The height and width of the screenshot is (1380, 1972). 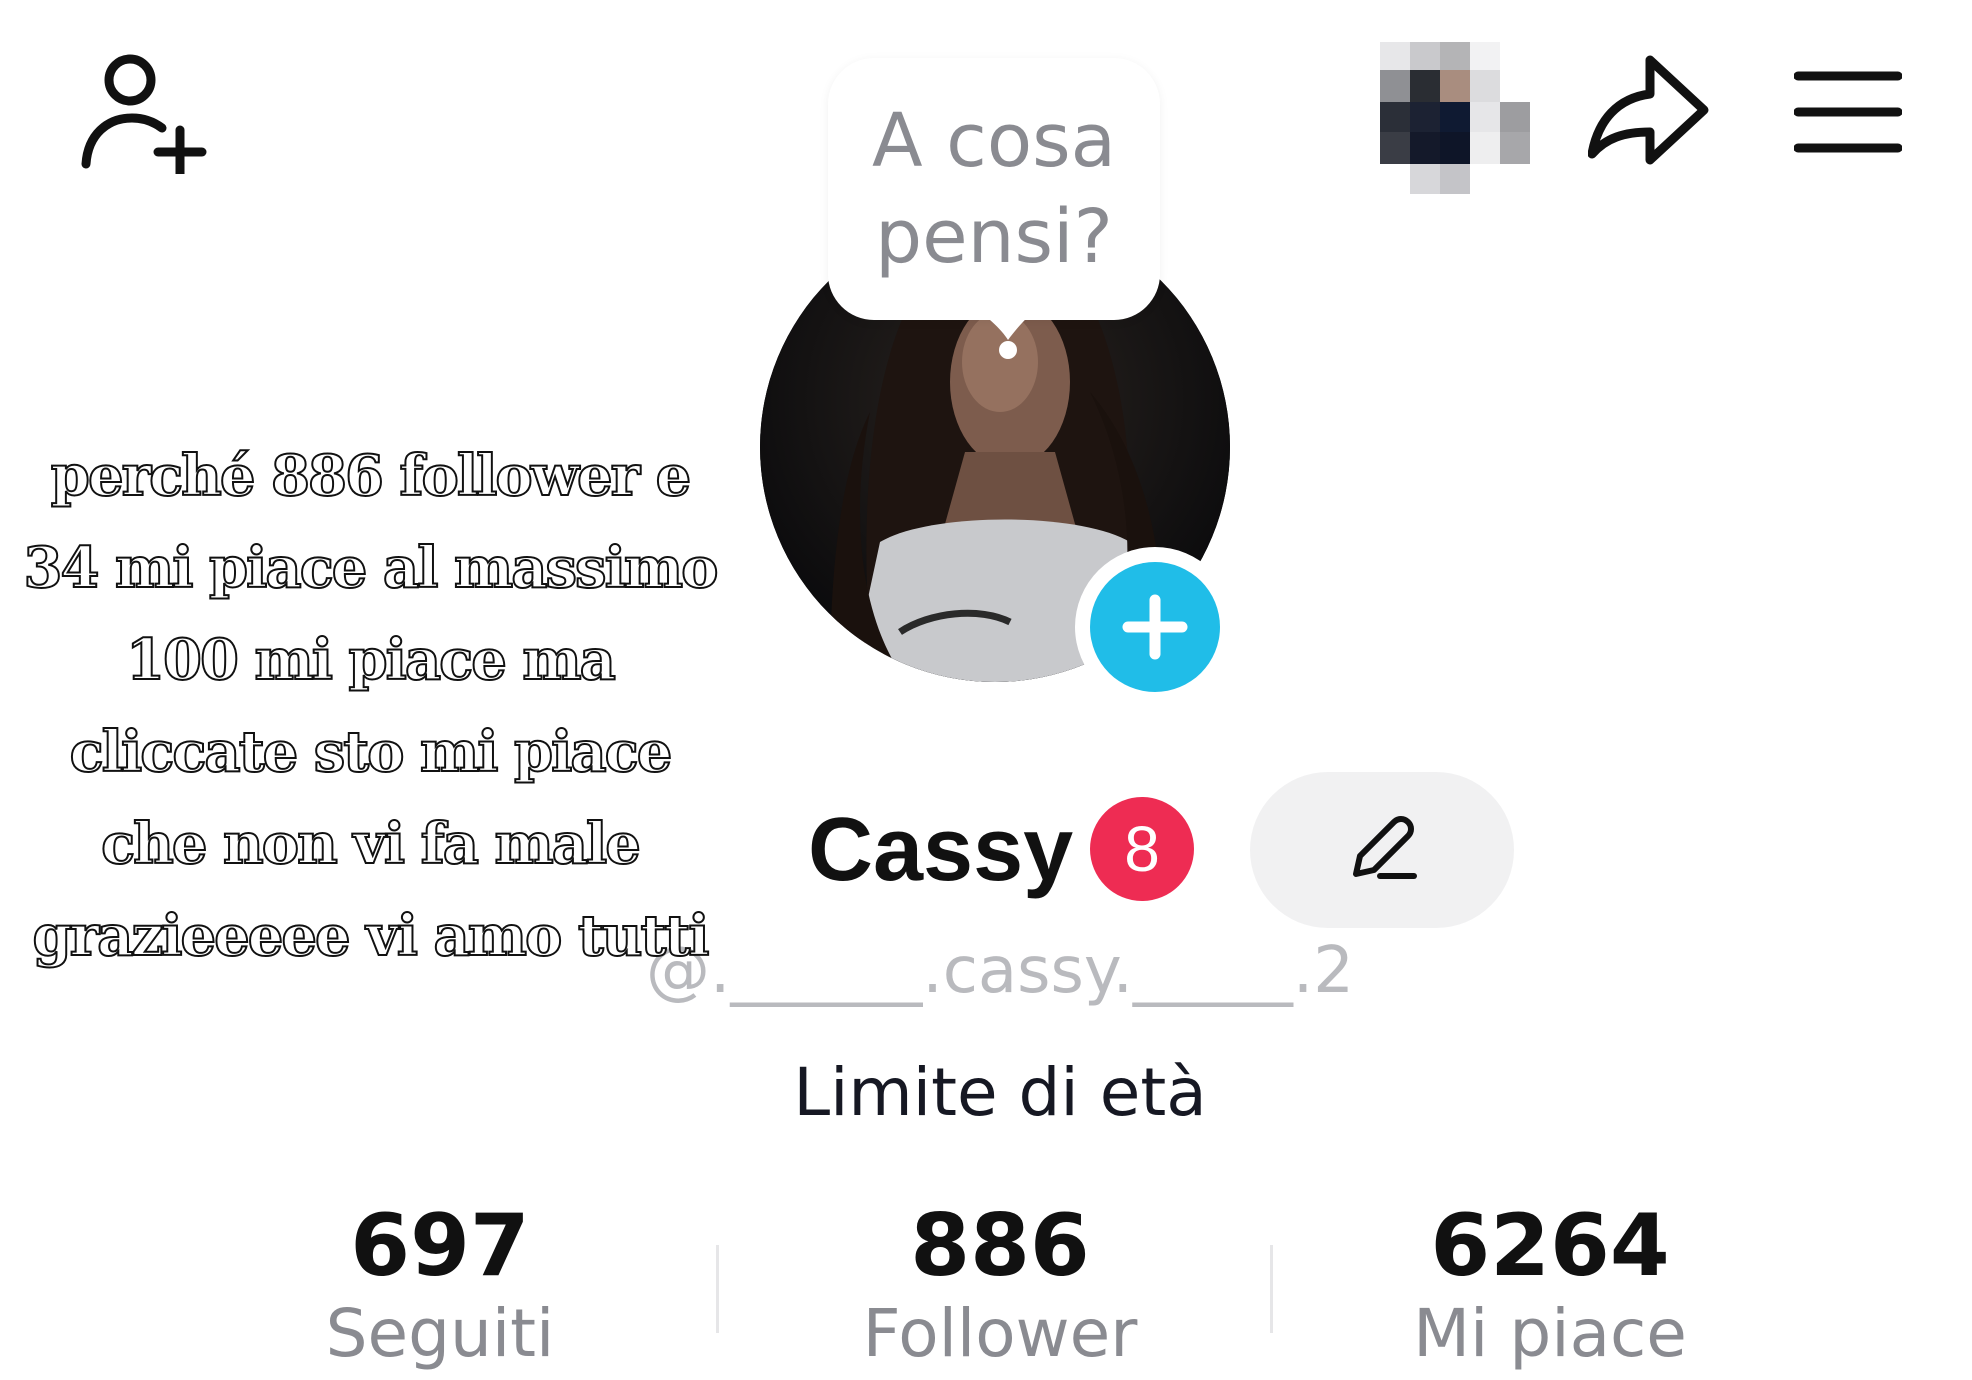 What do you see at coordinates (1385, 847) in the screenshot?
I see `pencil-icon` at bounding box center [1385, 847].